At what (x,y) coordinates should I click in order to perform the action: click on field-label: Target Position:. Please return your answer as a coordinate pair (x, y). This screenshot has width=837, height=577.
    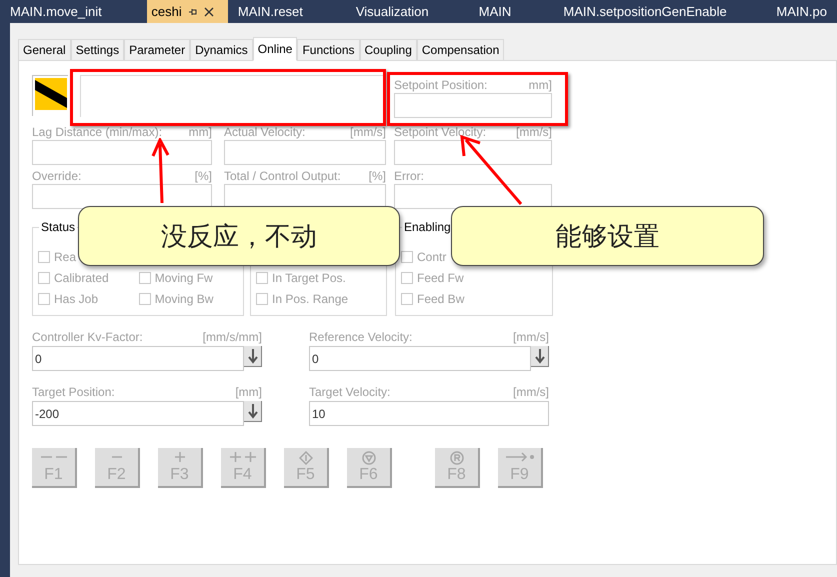
    Looking at the image, I should click on (73, 392).